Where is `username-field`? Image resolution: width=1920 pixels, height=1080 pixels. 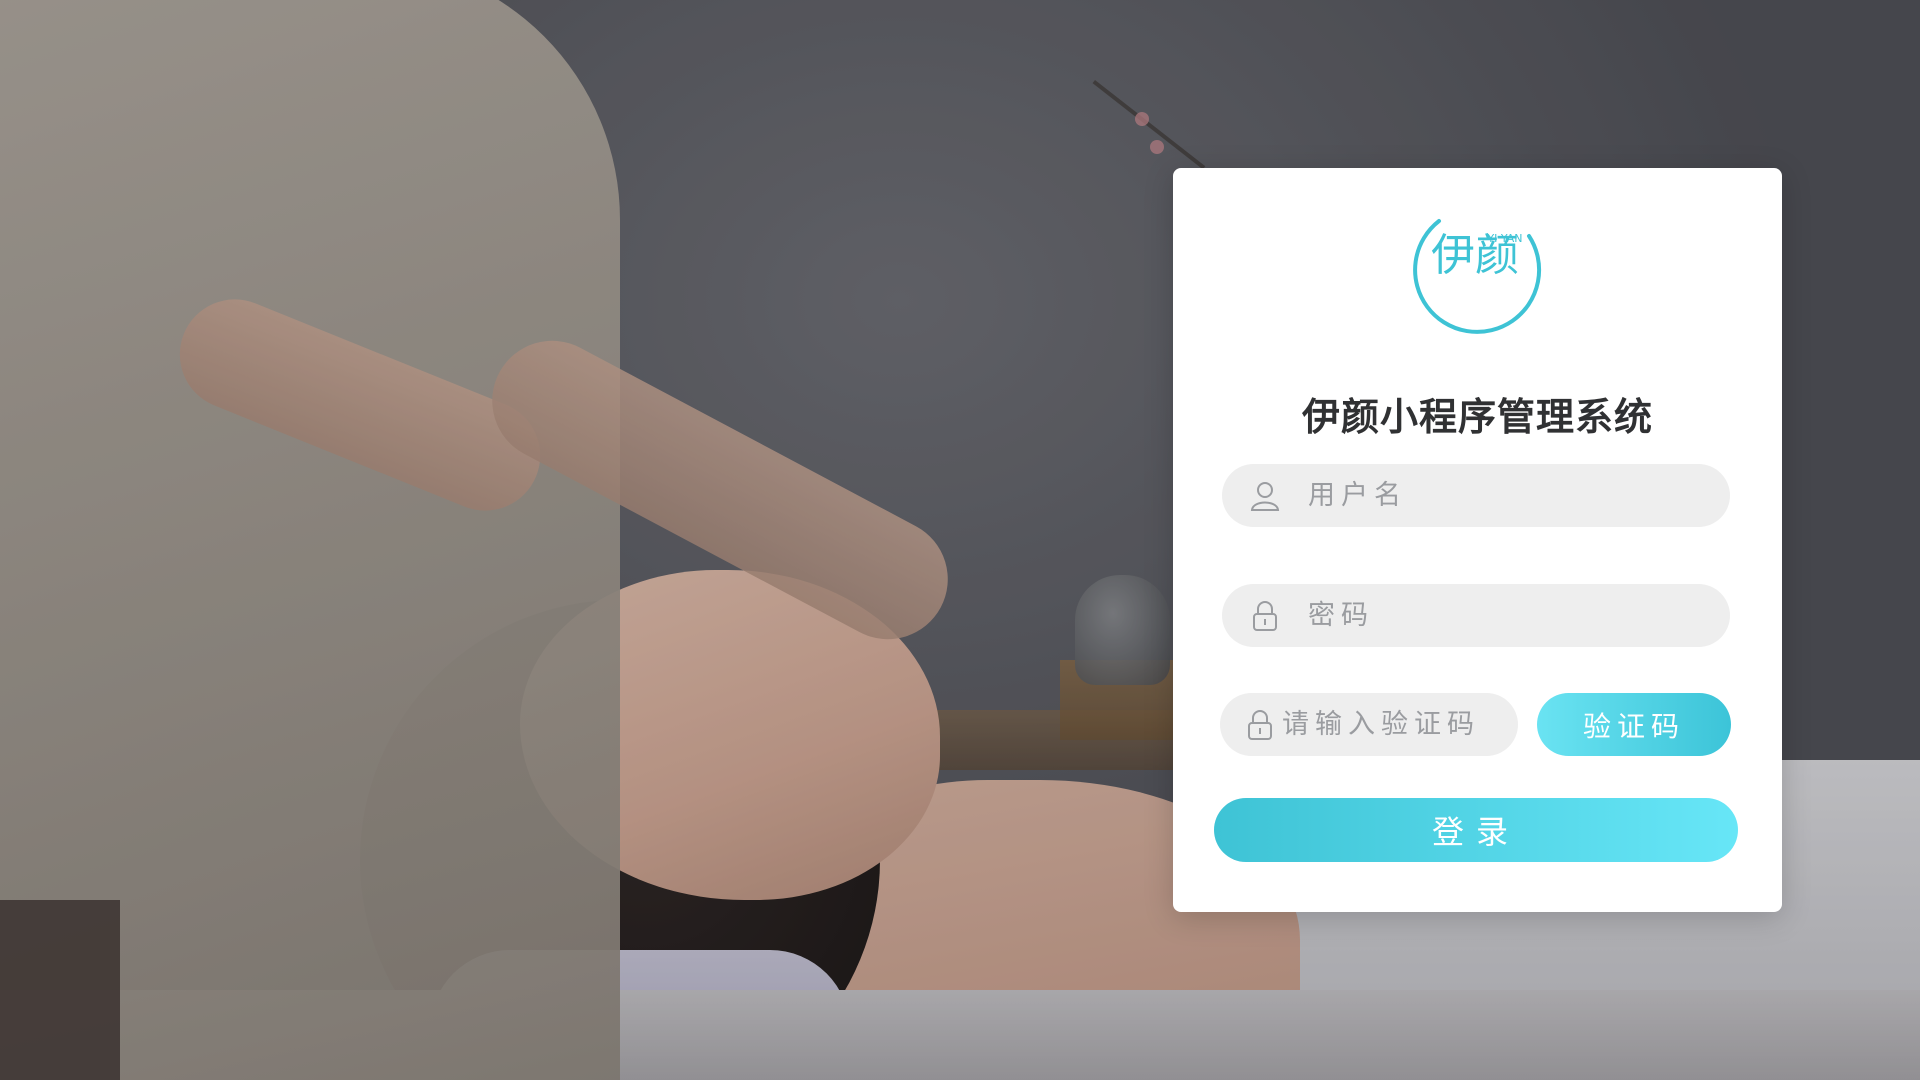 username-field is located at coordinates (1476, 495).